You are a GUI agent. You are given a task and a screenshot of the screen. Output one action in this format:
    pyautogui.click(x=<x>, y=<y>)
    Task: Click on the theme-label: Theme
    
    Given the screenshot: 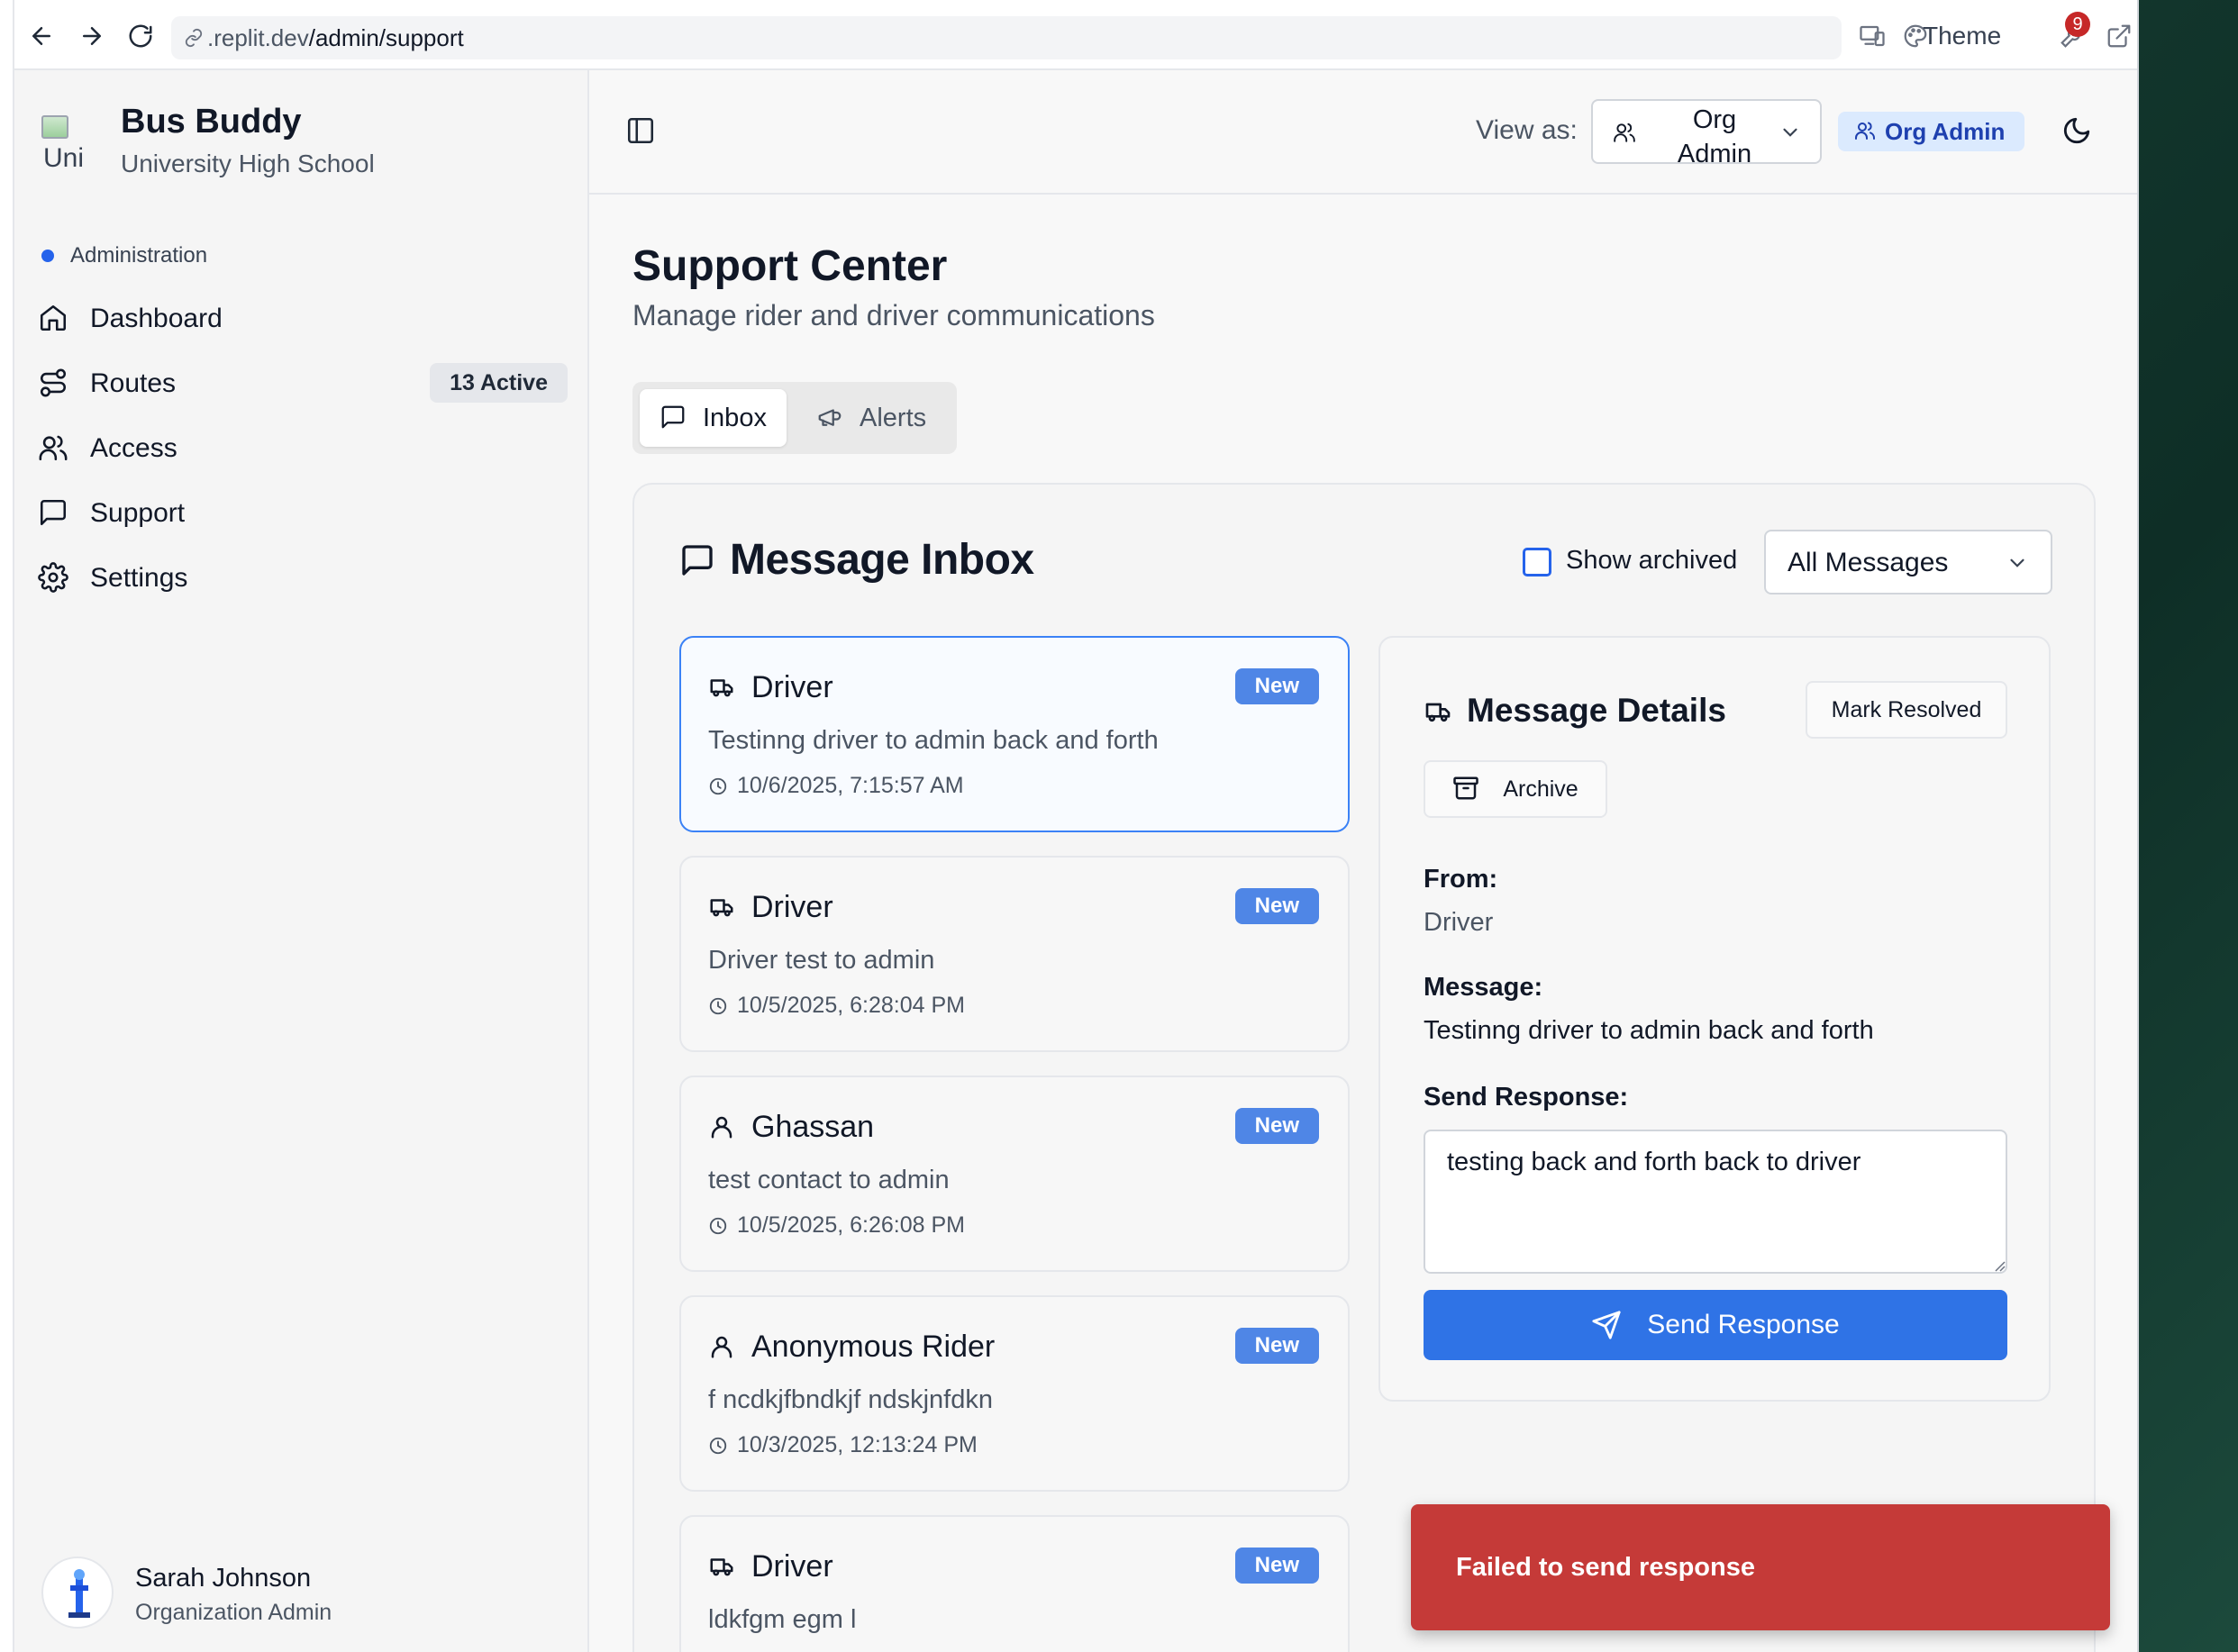 What is the action you would take?
    pyautogui.click(x=1962, y=36)
    